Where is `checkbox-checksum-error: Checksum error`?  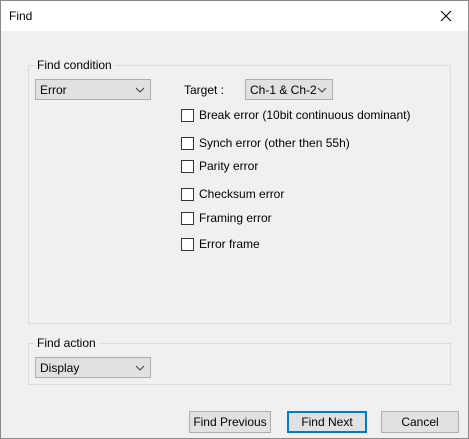
checkbox-checksum-error: Checksum error is located at coordinates (232, 194).